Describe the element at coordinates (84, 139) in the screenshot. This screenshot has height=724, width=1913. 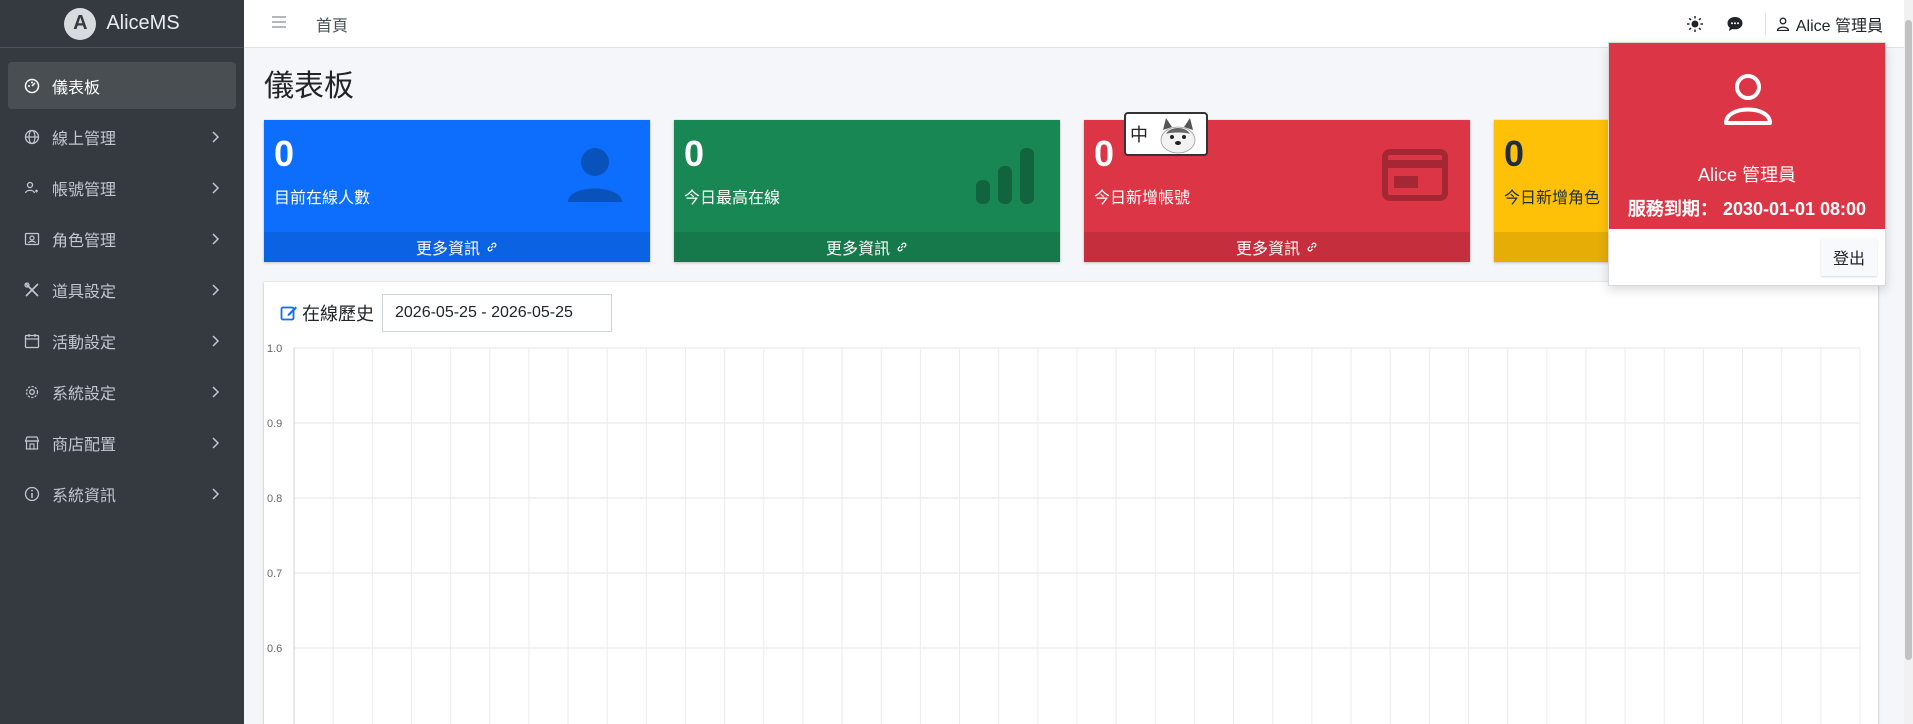
I see `sidebar-item-label: 線上管理` at that location.